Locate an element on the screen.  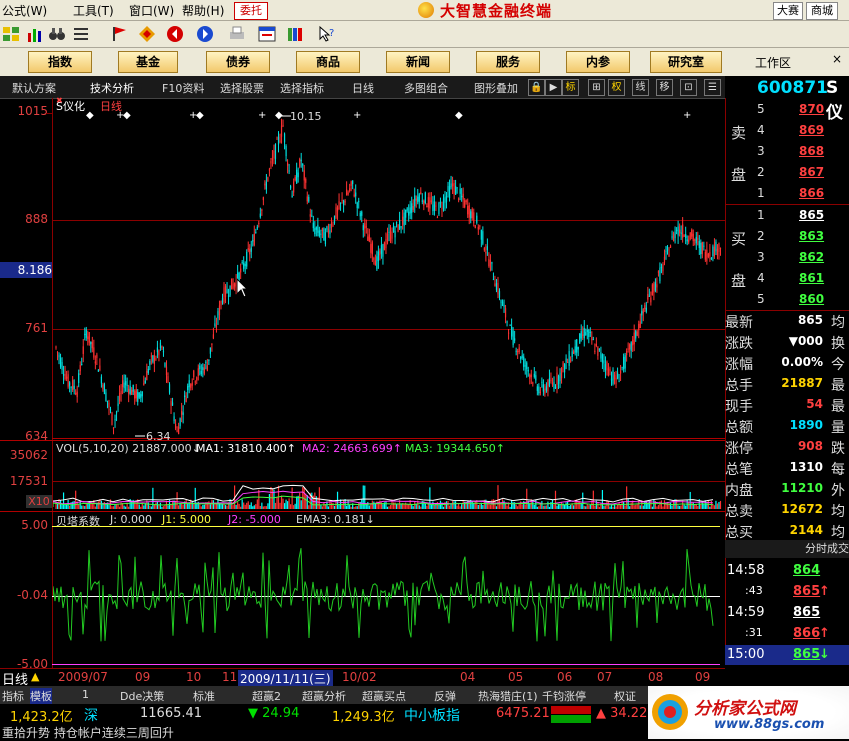
indicator-tab: 超赢分析 is located at coordinates (324, 696).